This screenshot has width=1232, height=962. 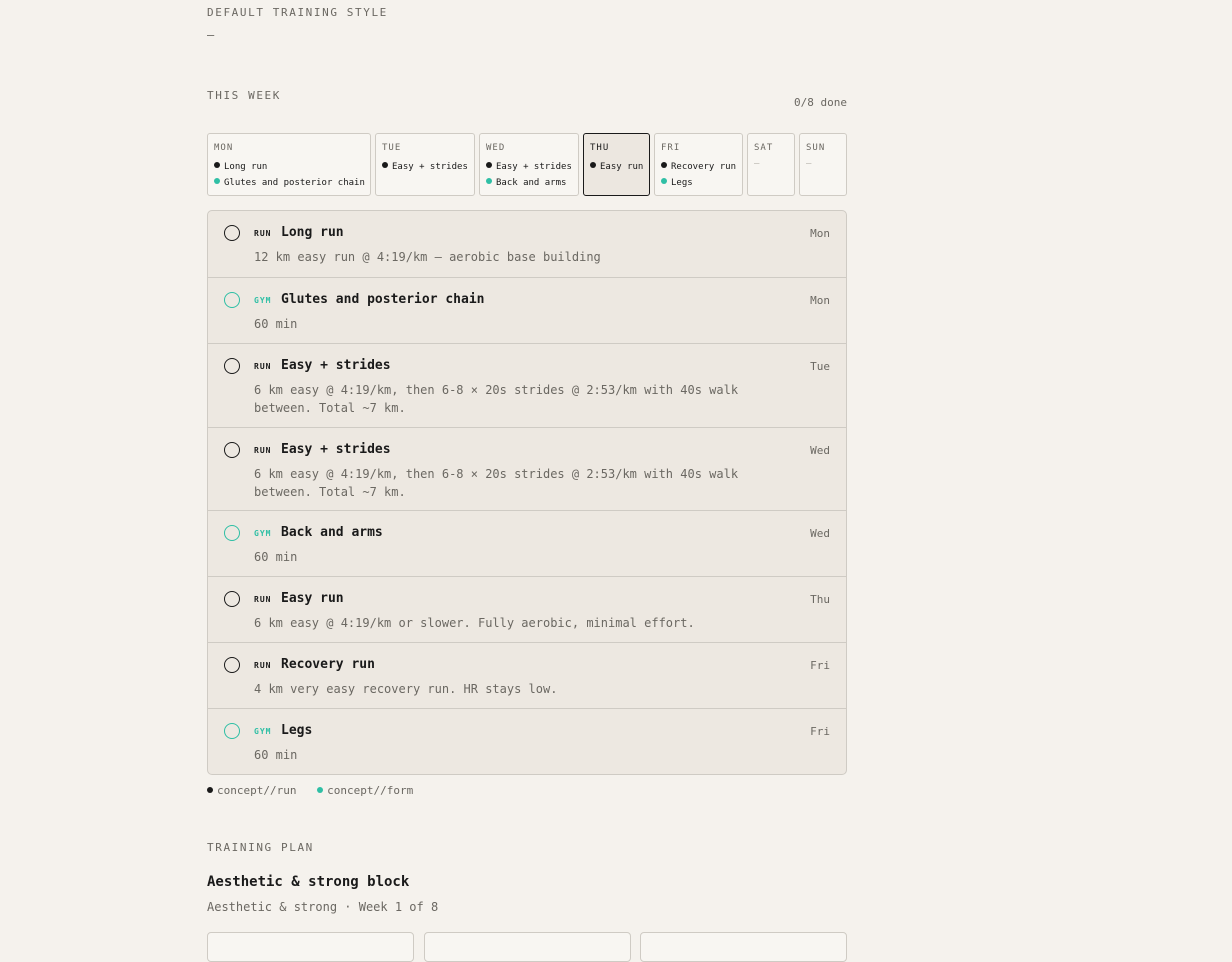 I want to click on session-day: Tue, so click(x=820, y=366).